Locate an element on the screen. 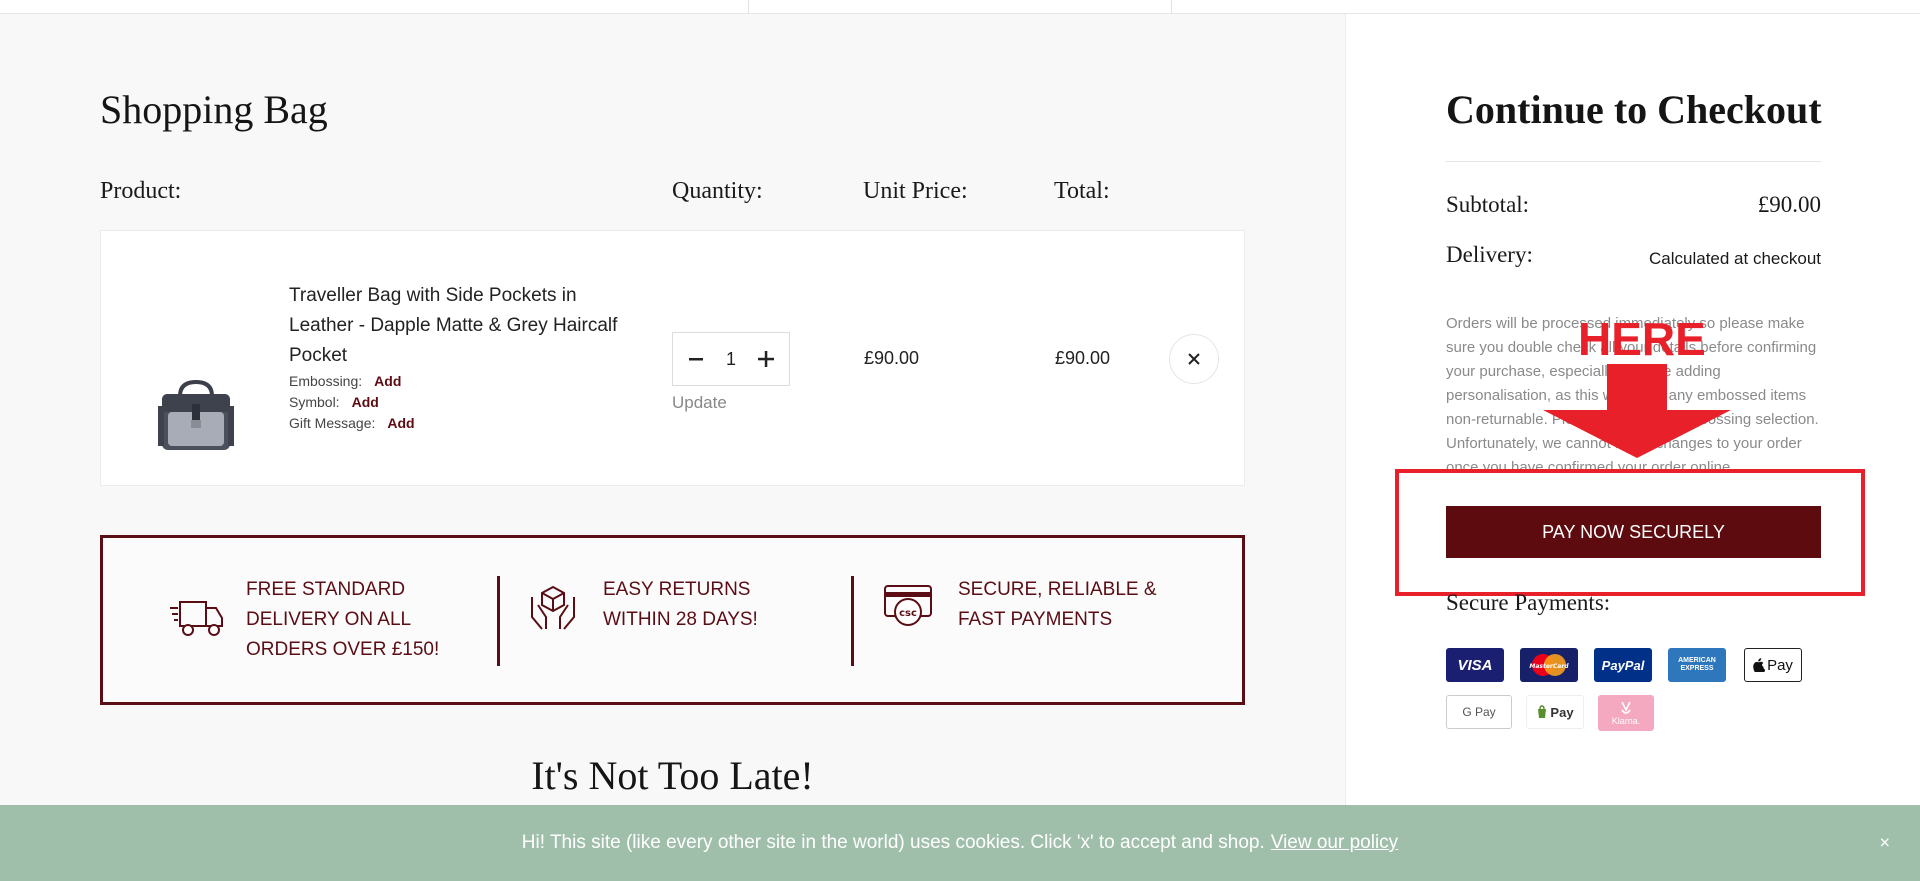 The height and width of the screenshot is (881, 1920). google-pay-label: G Pay is located at coordinates (1479, 712).